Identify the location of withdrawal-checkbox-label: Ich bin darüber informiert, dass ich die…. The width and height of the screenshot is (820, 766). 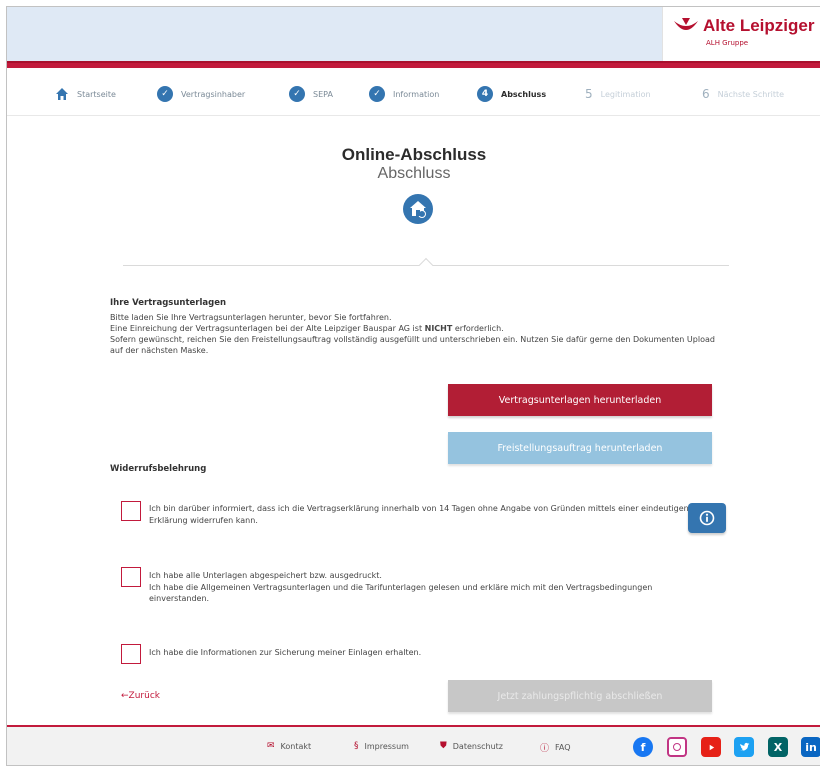
(419, 514).